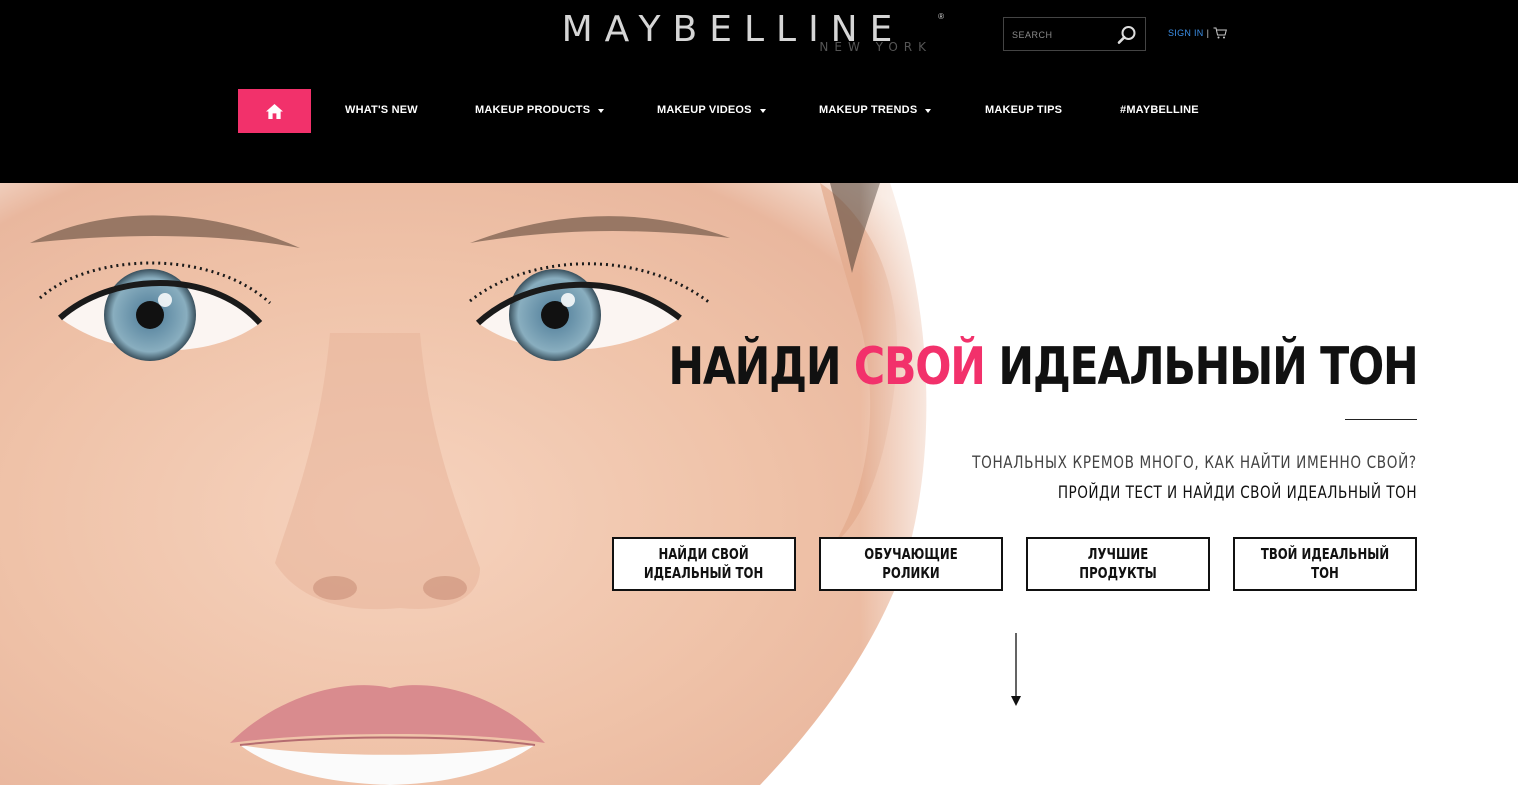 This screenshot has width=1518, height=785. I want to click on home-icon, so click(274, 111).